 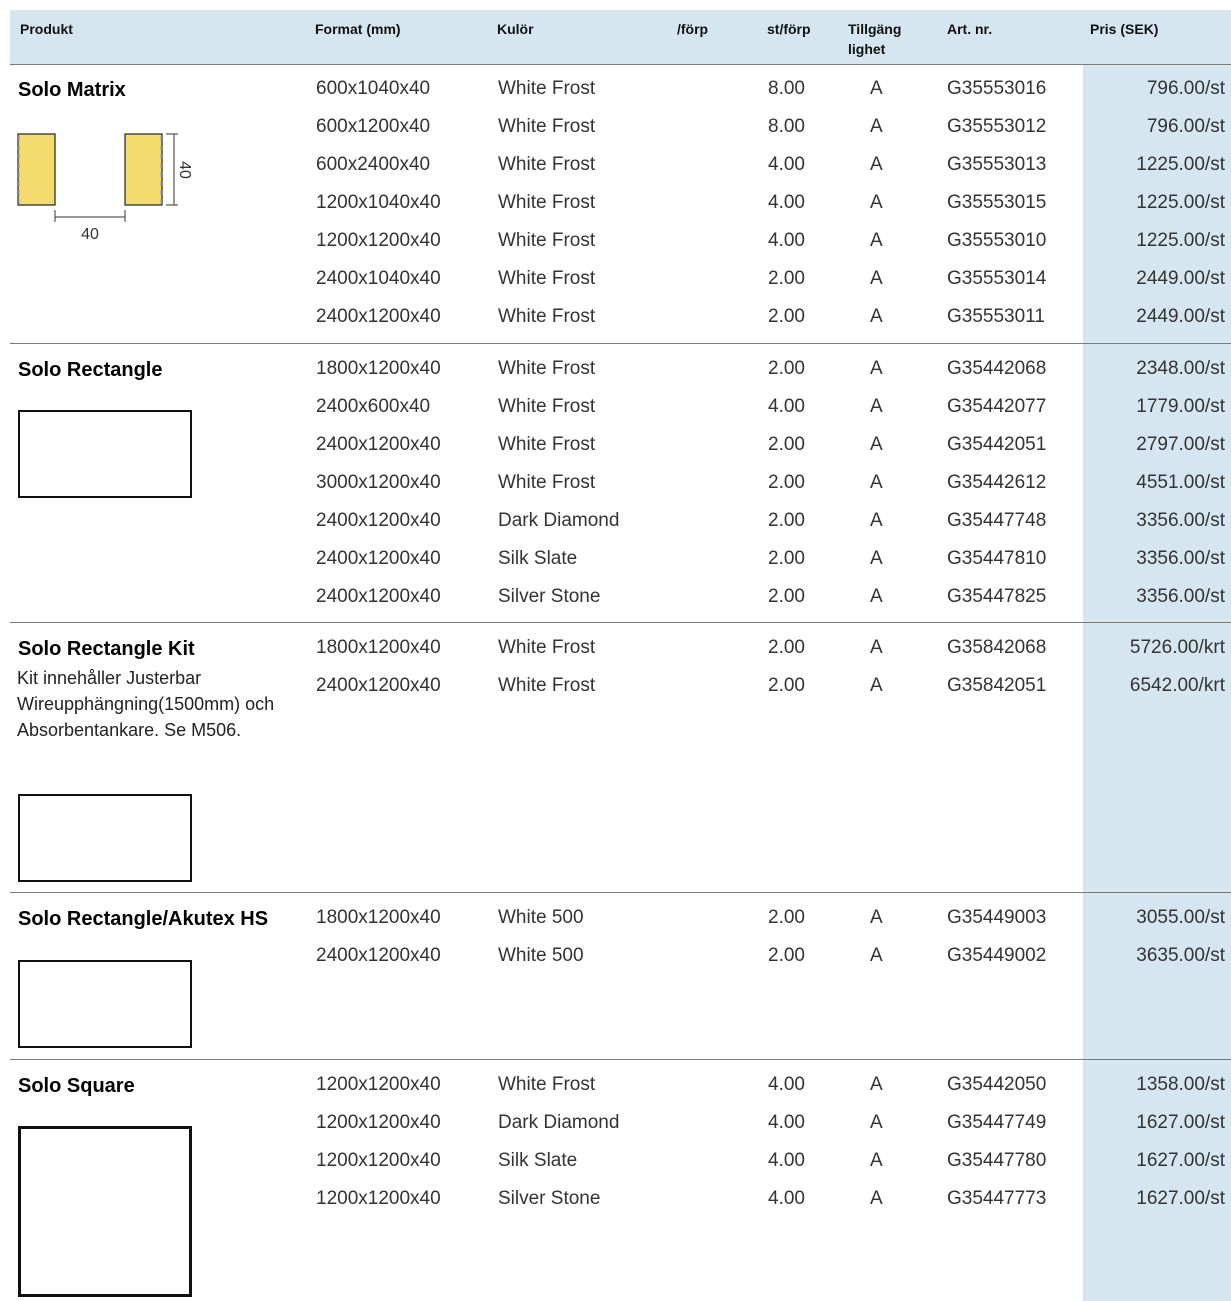 I want to click on cell-art-nr: G35553011, so click(x=996, y=316).